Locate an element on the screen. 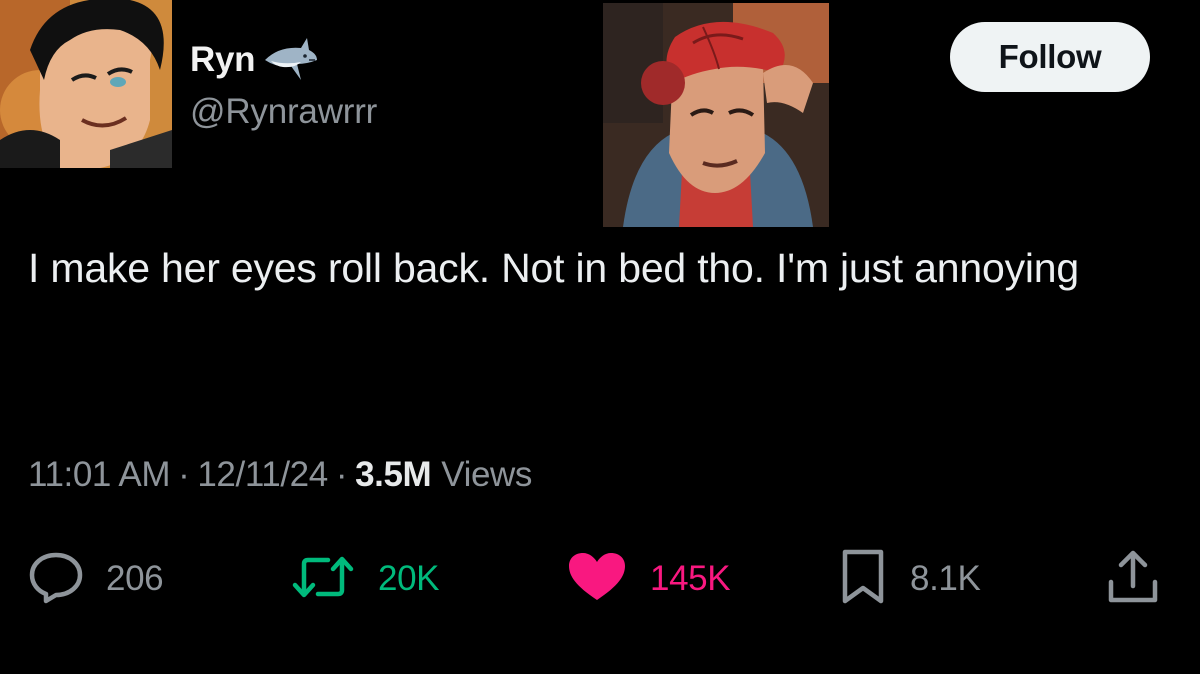 The image size is (1200, 674). share-button is located at coordinates (1133, 579).